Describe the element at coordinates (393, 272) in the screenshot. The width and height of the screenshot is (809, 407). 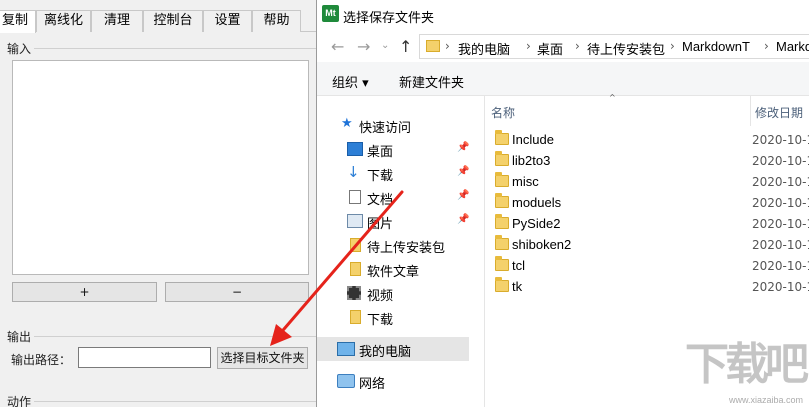
I see `nav-label: 软件文章` at that location.